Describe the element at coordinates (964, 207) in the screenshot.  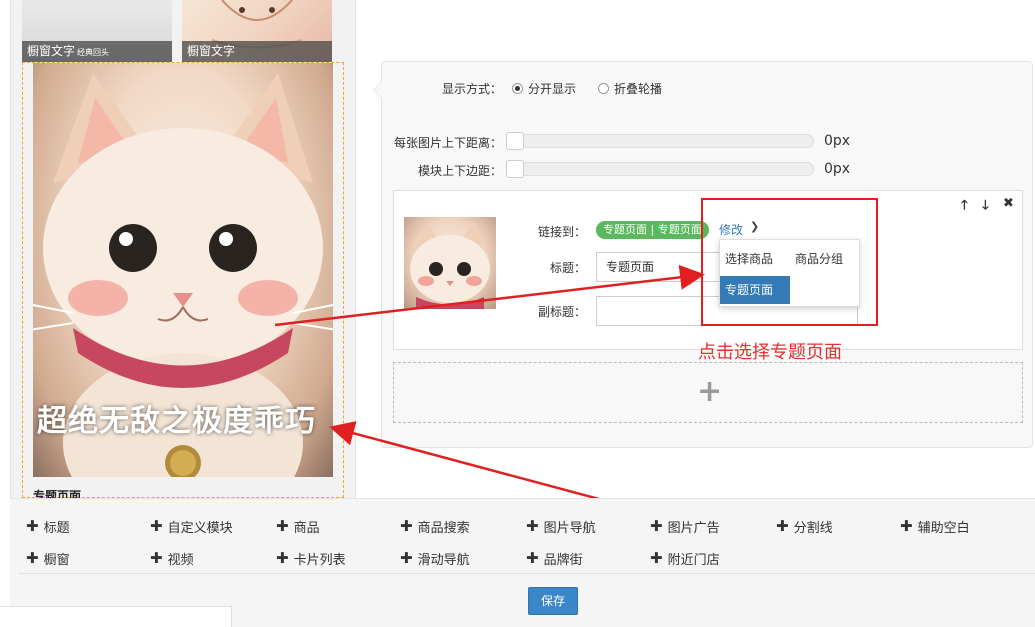
I see `move-up-icon: 🡑` at that location.